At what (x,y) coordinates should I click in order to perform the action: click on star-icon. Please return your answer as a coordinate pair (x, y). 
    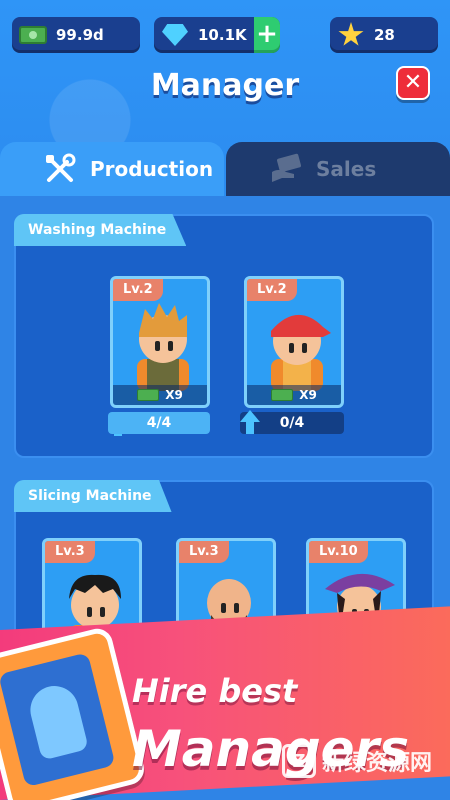
    Looking at the image, I should click on (351, 35).